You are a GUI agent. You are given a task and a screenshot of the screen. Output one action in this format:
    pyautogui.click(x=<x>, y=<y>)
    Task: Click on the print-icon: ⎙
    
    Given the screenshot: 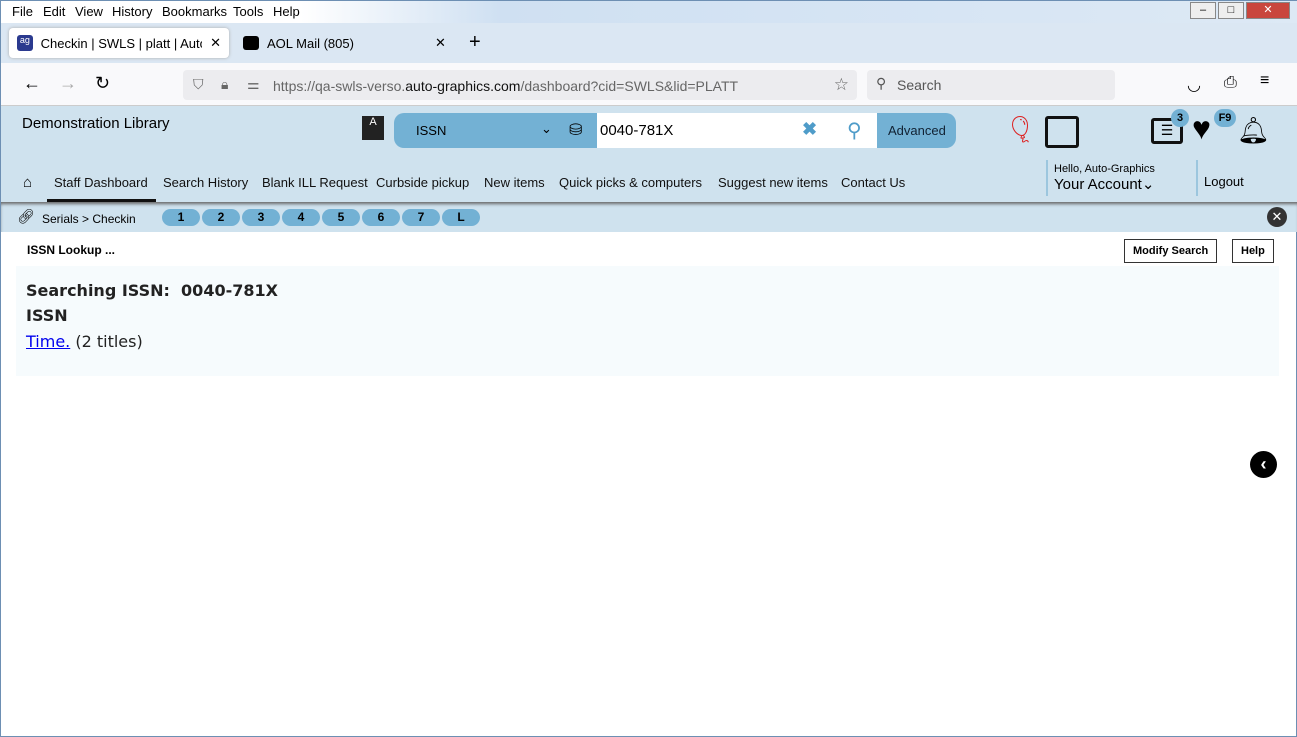 What is the action you would take?
    pyautogui.click(x=1230, y=83)
    